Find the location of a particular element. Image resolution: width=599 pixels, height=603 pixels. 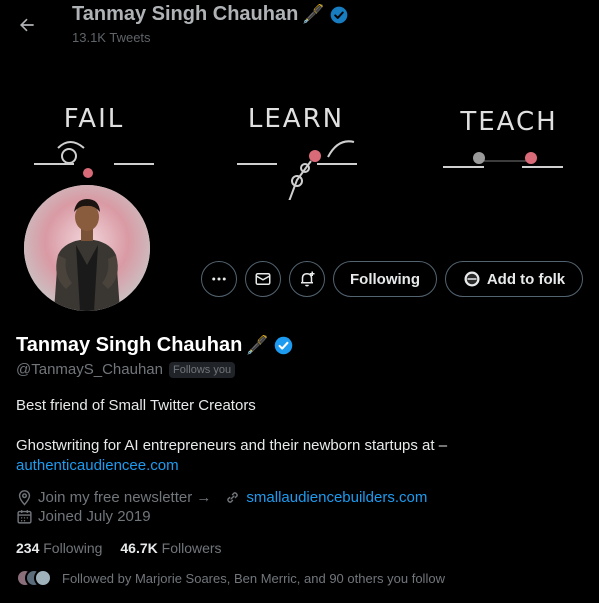

bell-plus-icon is located at coordinates (308, 279).